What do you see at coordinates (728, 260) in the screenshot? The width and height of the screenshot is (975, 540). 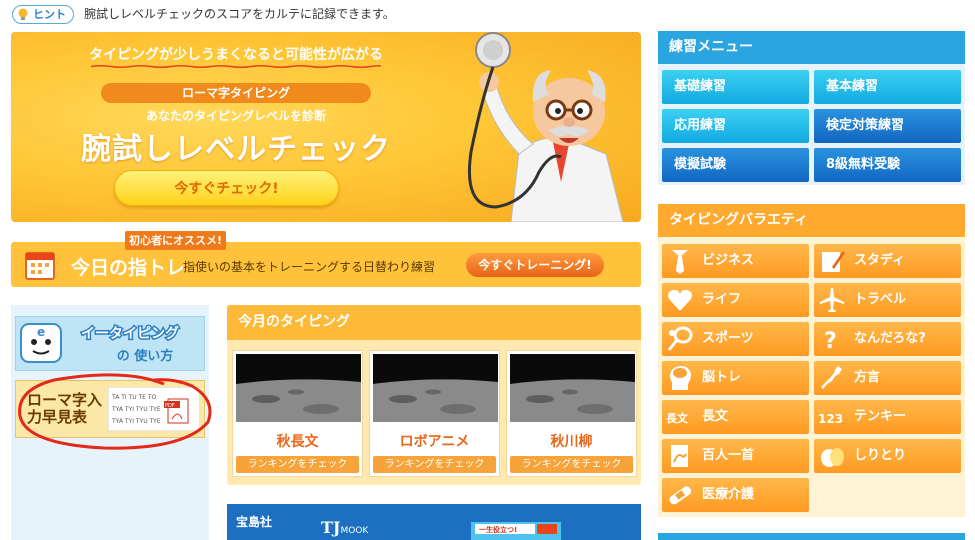 I see `variety-label: ビジネス` at bounding box center [728, 260].